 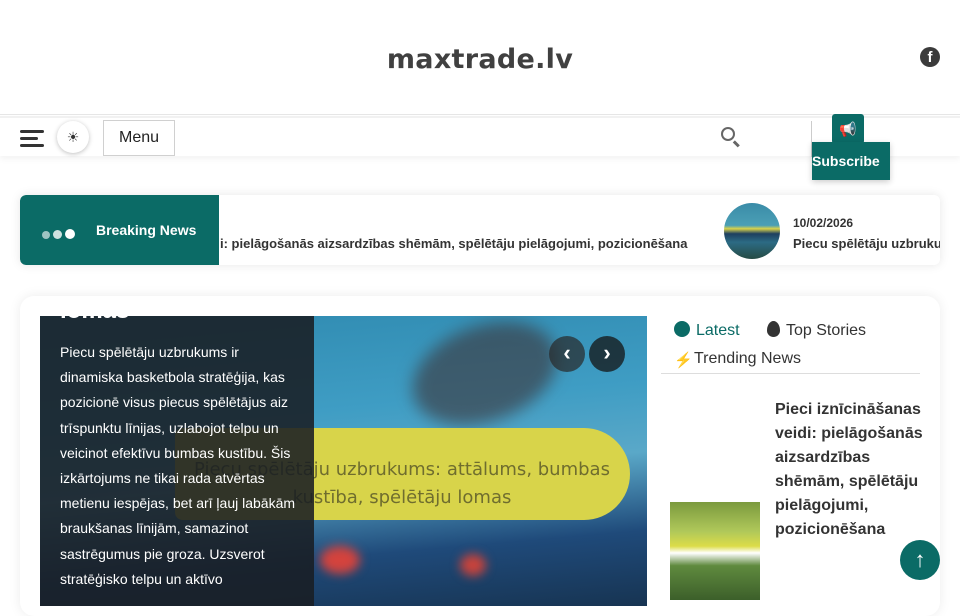 I want to click on tab-latest: Latest, so click(x=707, y=330).